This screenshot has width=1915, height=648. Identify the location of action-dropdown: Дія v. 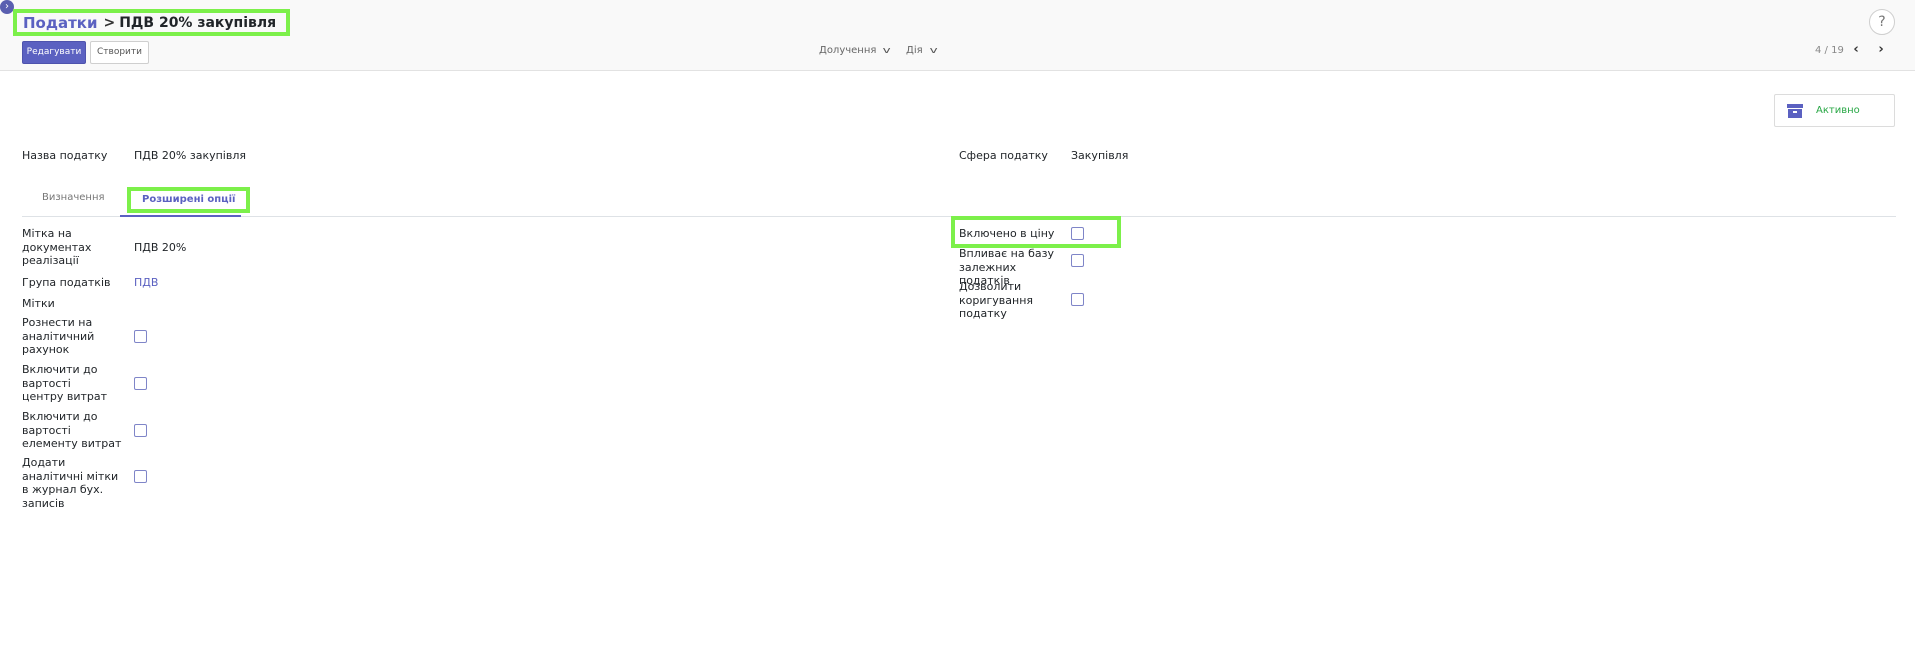
(922, 50).